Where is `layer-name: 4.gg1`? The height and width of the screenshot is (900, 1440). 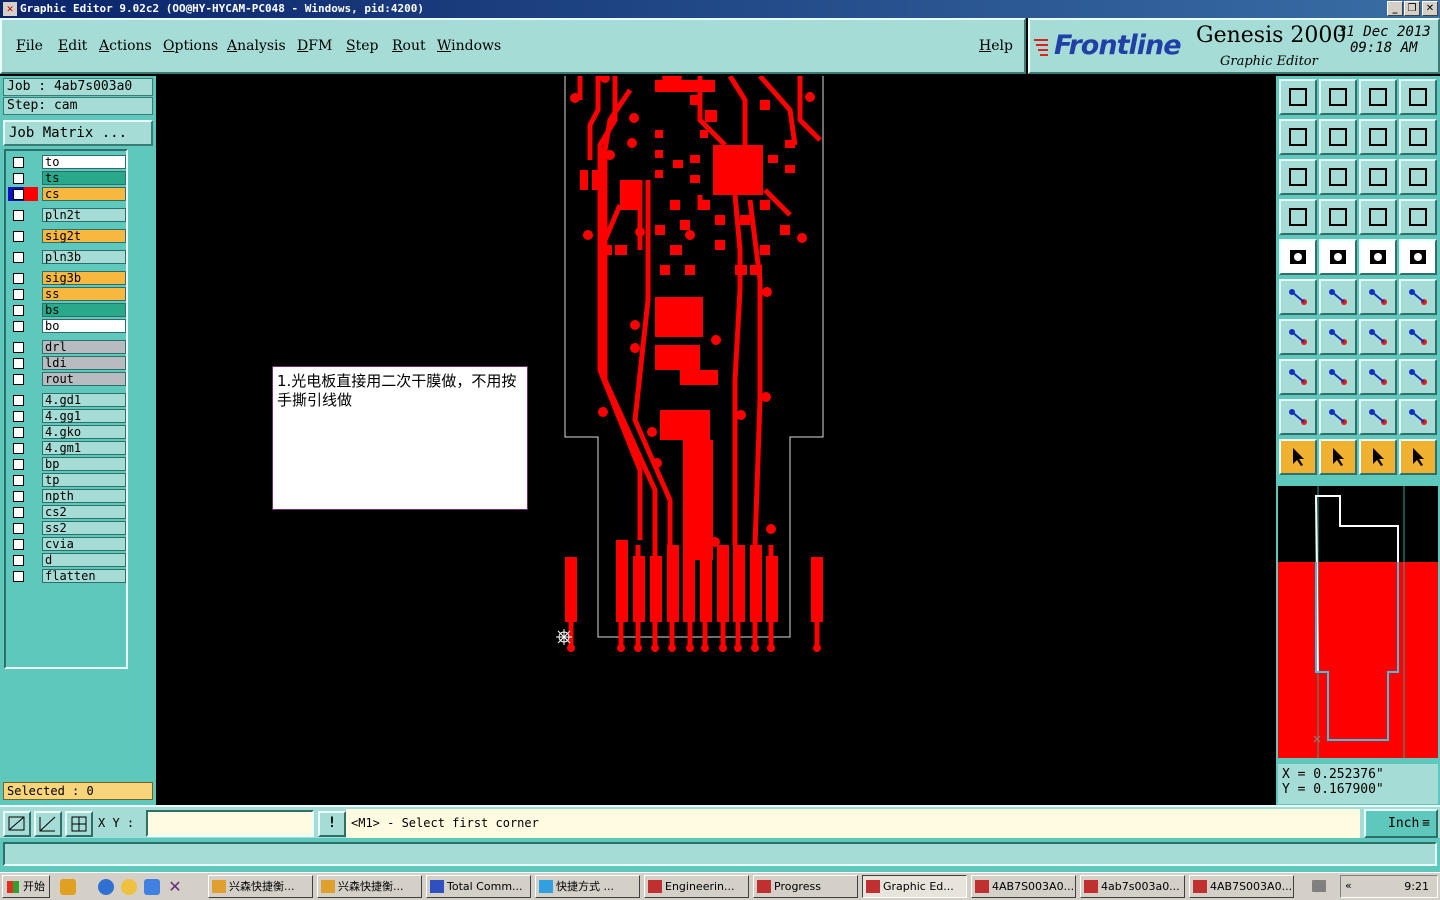 layer-name: 4.gg1 is located at coordinates (84, 416).